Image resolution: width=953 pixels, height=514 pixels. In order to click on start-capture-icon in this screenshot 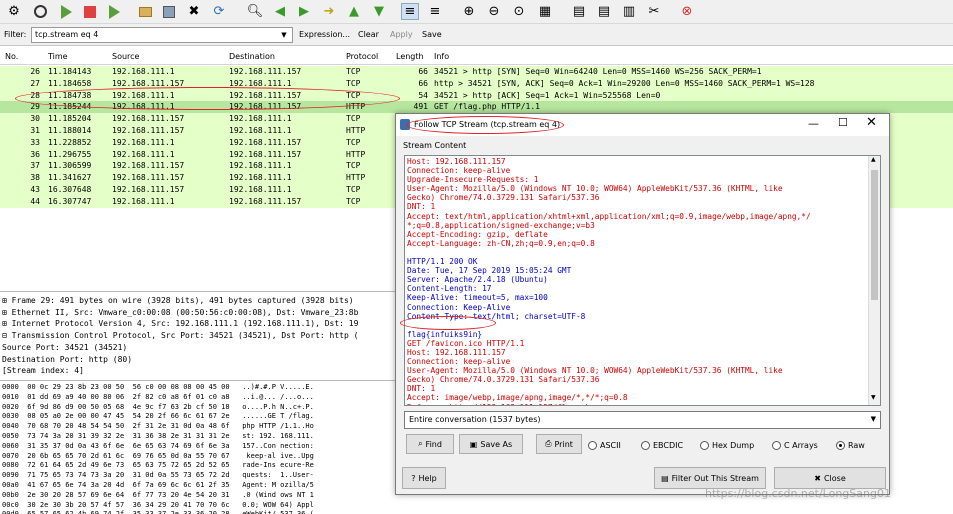, I will do `click(66, 11)`.